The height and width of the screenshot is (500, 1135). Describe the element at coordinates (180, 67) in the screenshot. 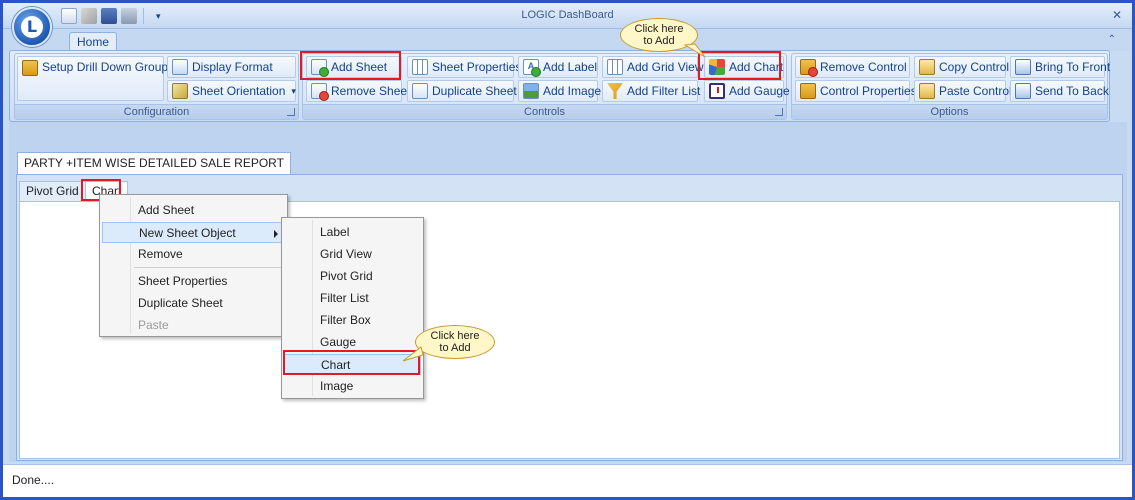

I see `display-format-icon` at that location.